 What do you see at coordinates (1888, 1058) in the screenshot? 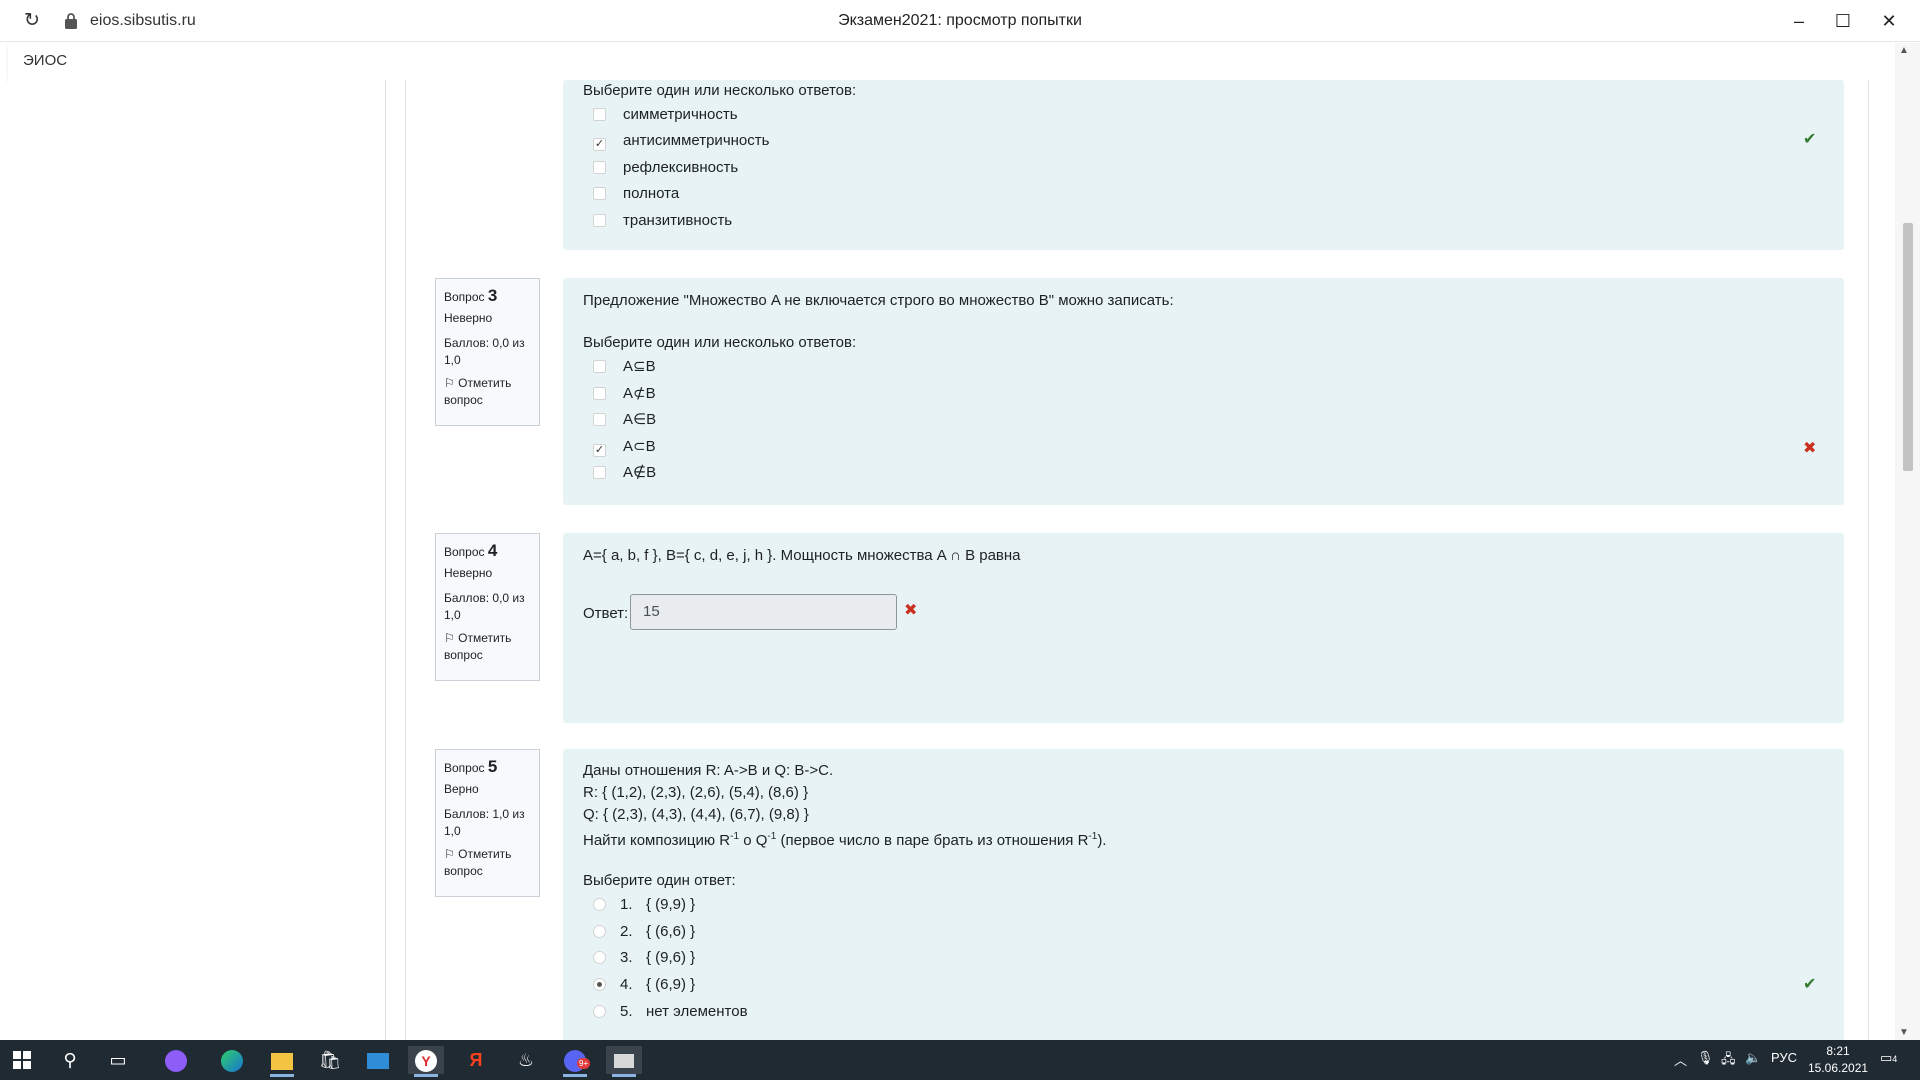
I see `notifications-icon: ▭4` at bounding box center [1888, 1058].